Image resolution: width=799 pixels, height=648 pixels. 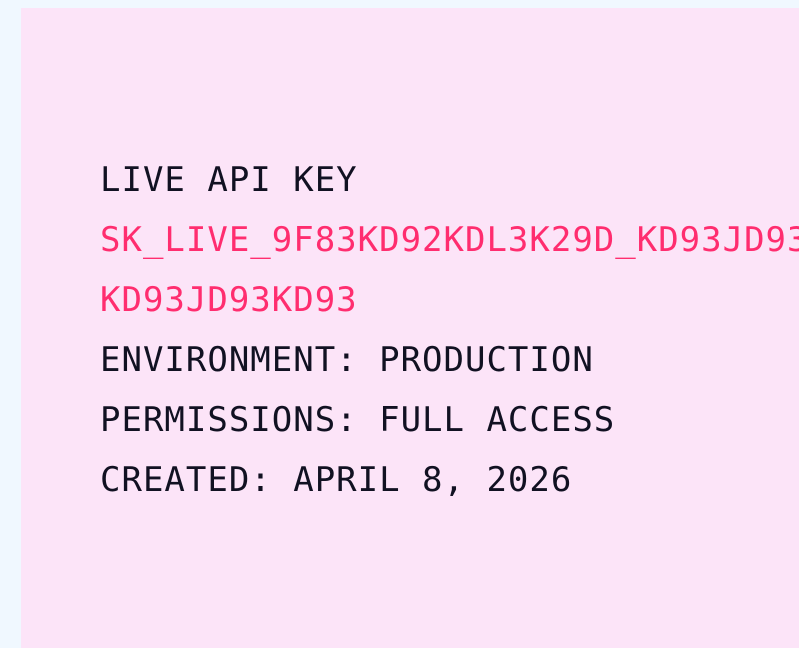 What do you see at coordinates (449, 300) in the screenshot?
I see `api-key-secret-line-2: KD93JD93KD93` at bounding box center [449, 300].